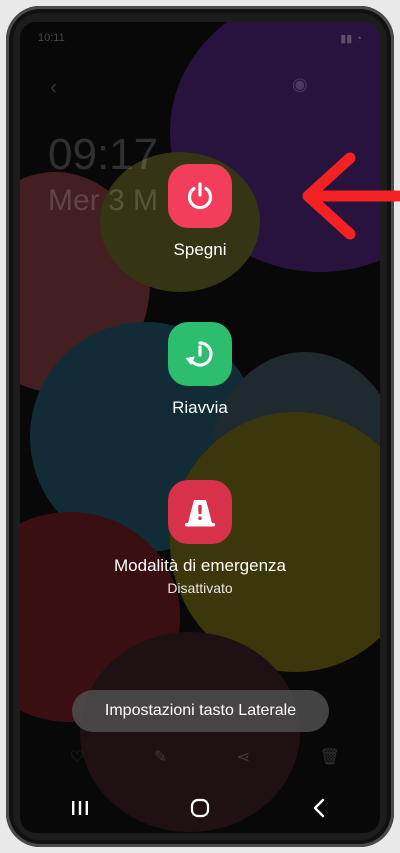 The image size is (400, 853). Describe the element at coordinates (160, 757) in the screenshot. I see `pencil-icon-faint: ✎` at that location.